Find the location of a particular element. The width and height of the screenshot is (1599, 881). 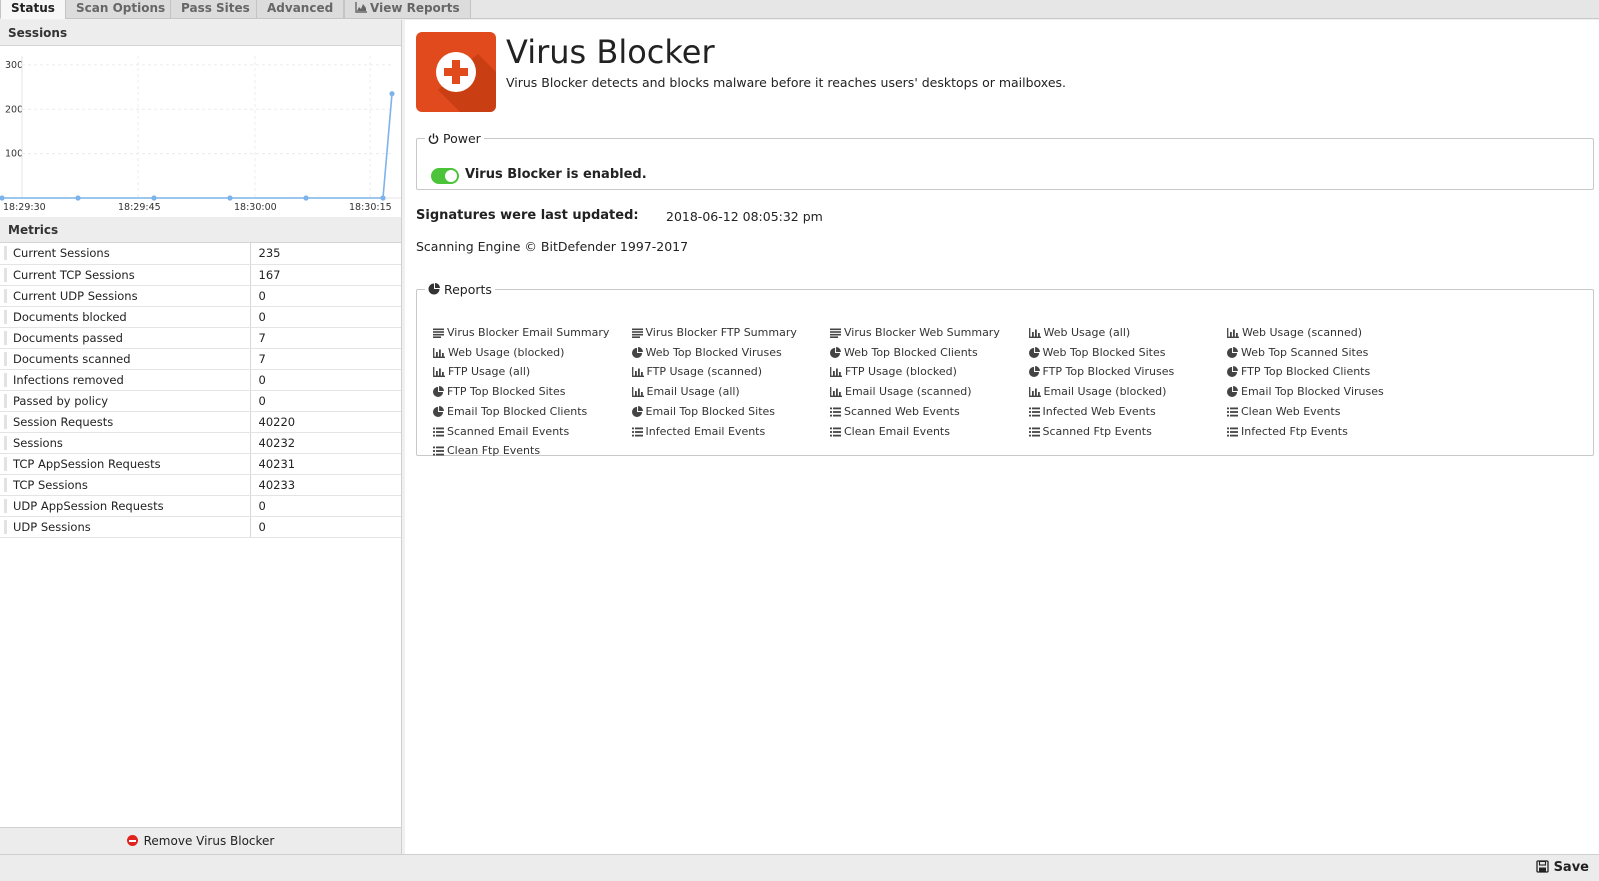

metric-name: Documents blocked is located at coordinates (125, 317).